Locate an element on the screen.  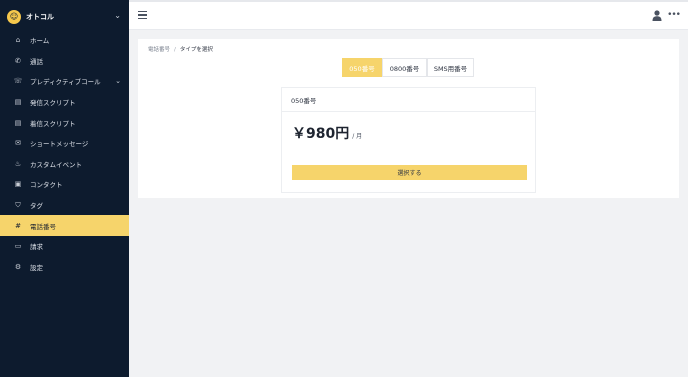
breadcrumb-current: タイプを選択 is located at coordinates (196, 50).